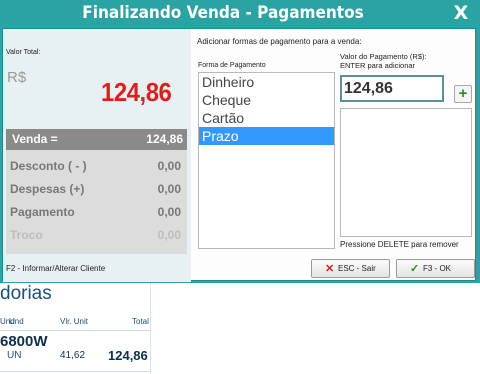 The image size is (480, 374). I want to click on item-product: 6800W, so click(24, 341).